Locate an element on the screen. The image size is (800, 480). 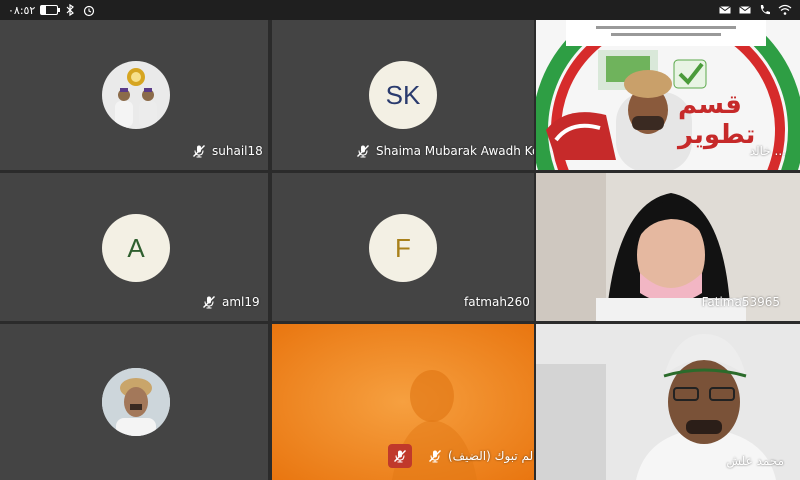
avatar: A is located at coordinates (136, 248).